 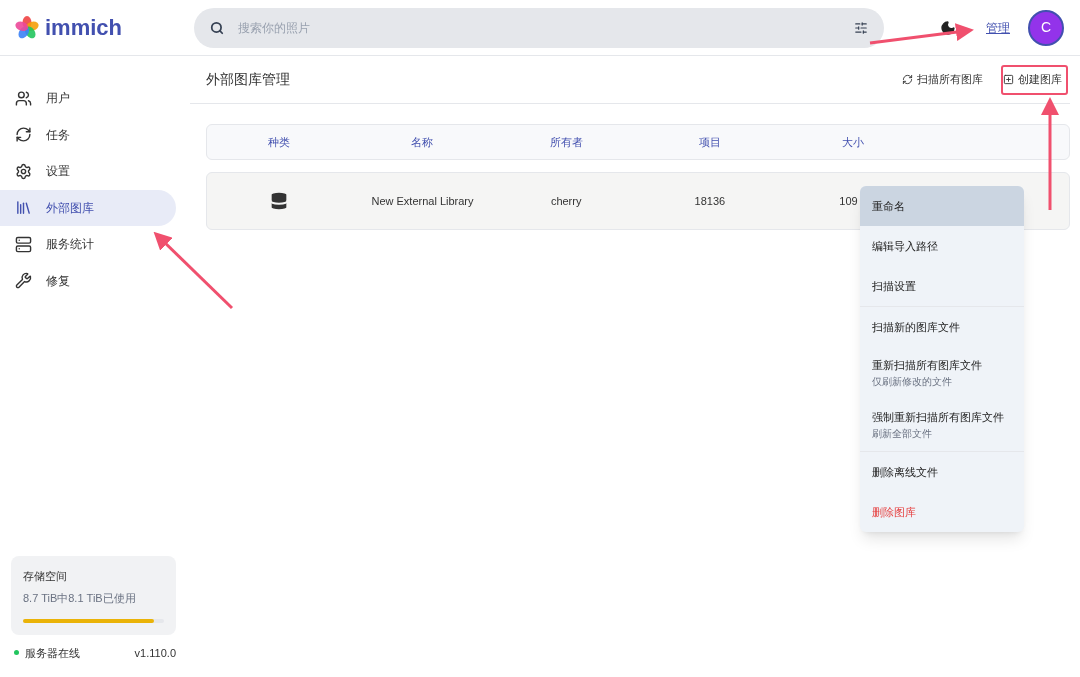 What do you see at coordinates (853, 142) in the screenshot?
I see `column-header: 大小` at bounding box center [853, 142].